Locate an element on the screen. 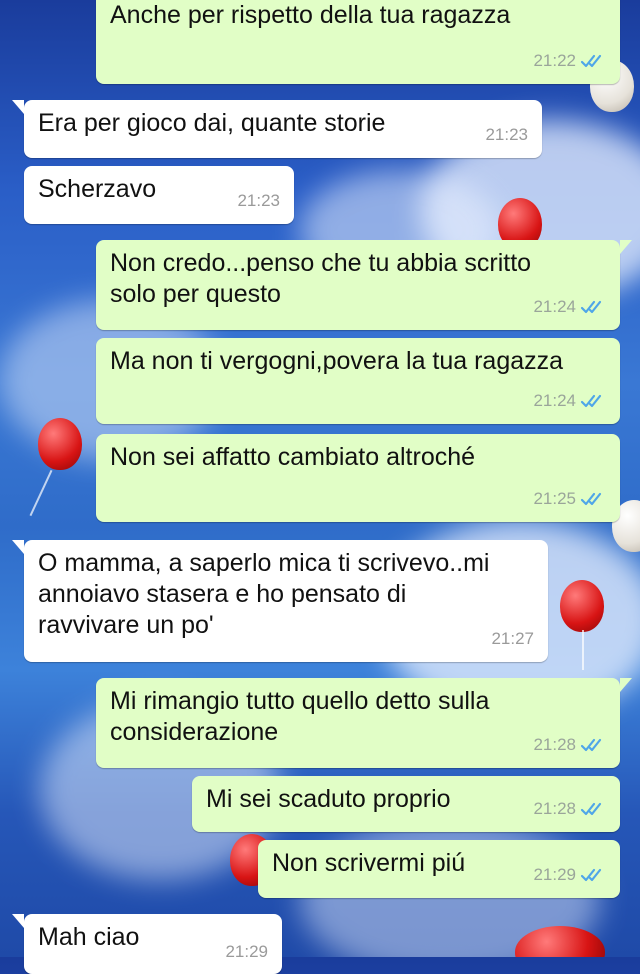 This screenshot has width=640, height=974. incoming-message: Era per gioco dai, quante storie 21:23 is located at coordinates (277, 129).